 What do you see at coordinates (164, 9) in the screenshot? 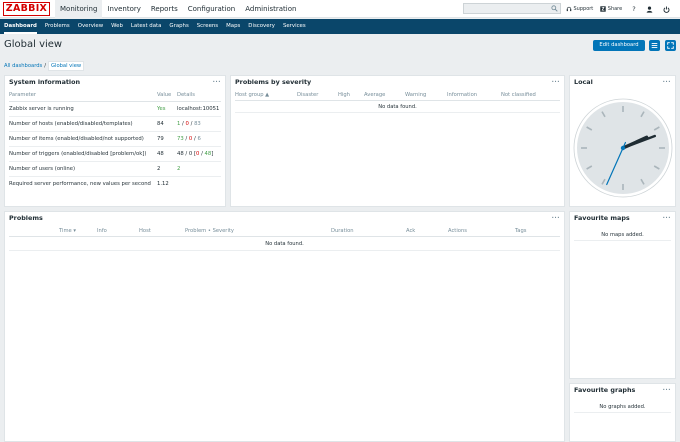
I see `menu-reports: Reports` at bounding box center [164, 9].